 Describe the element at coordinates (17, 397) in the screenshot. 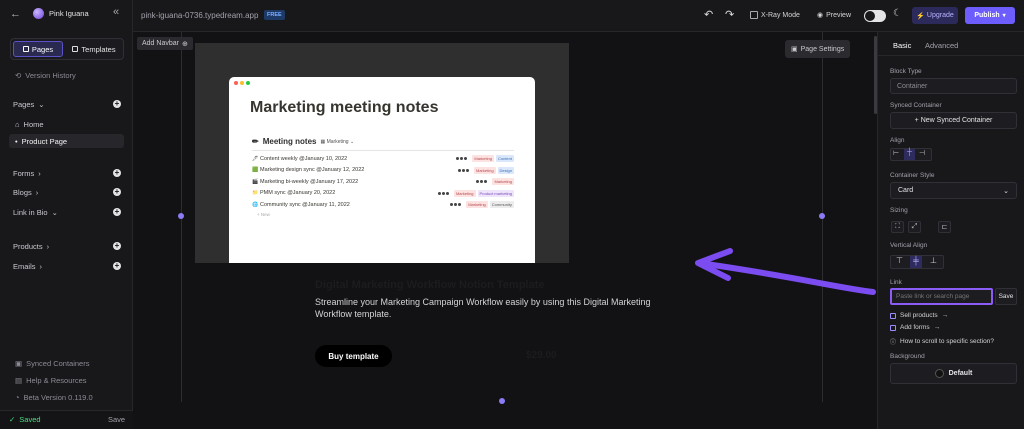

I see `info-icon: ◔` at that location.